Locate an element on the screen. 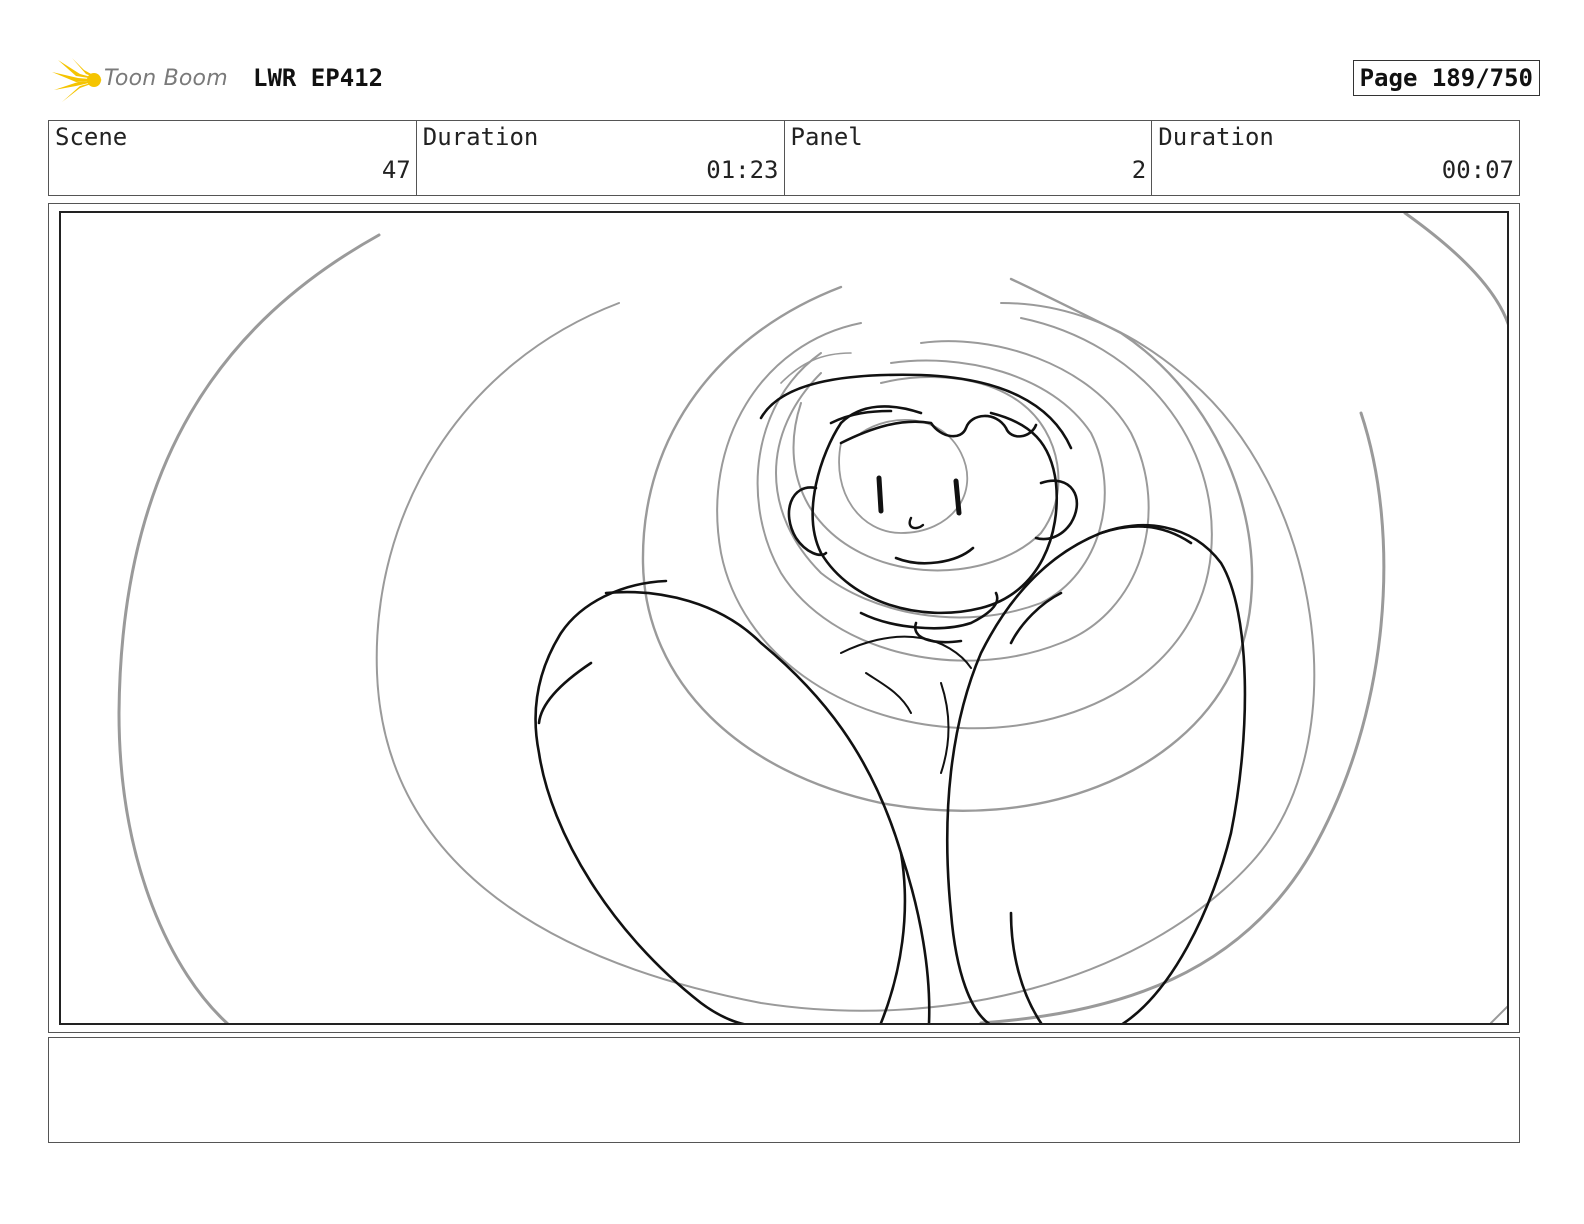 This screenshot has width=1584, height=1224. panel-value: 2 is located at coordinates (1139, 170).